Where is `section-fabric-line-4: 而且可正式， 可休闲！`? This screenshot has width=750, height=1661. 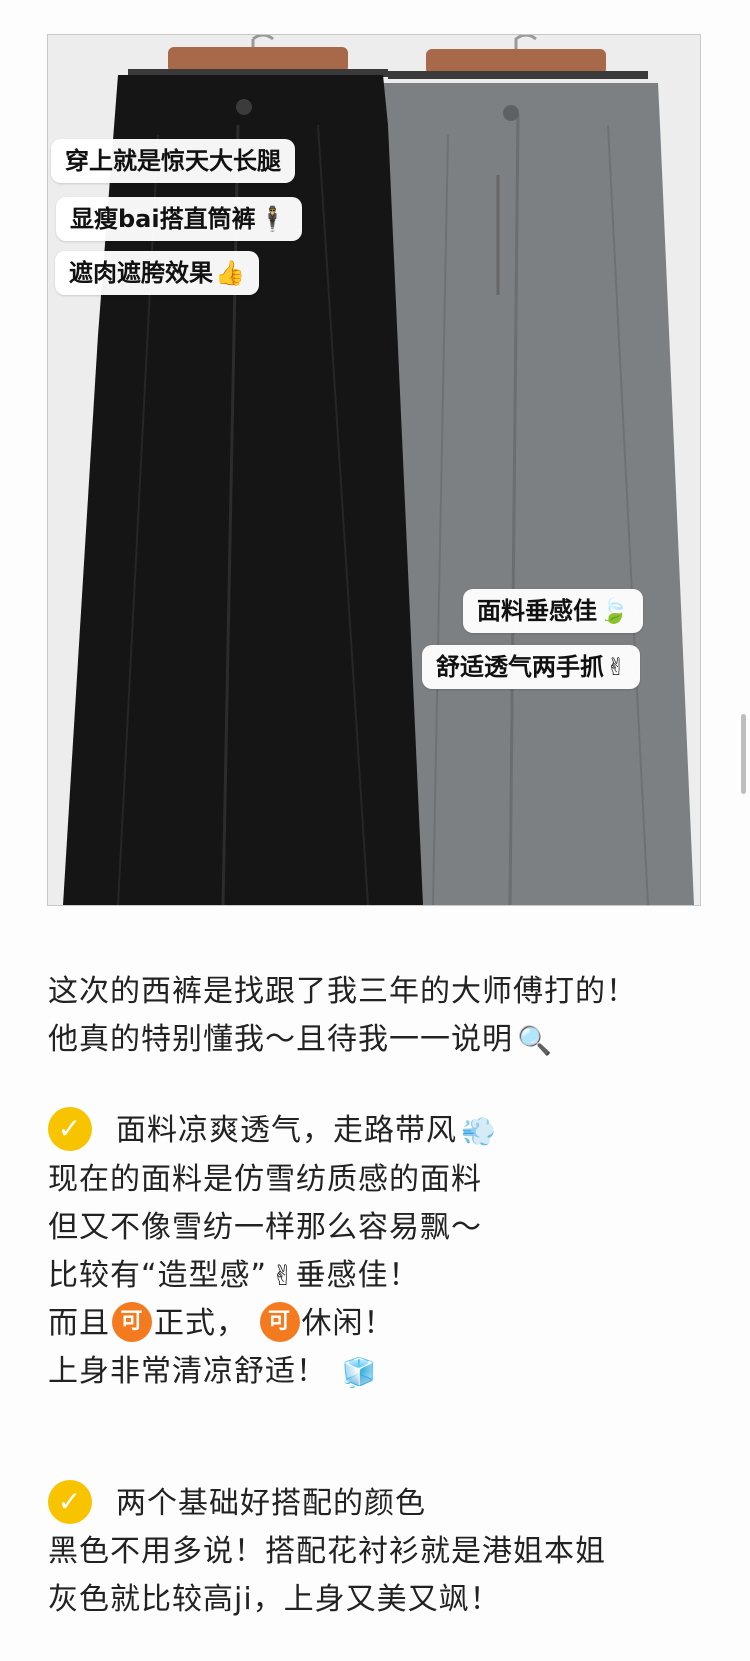
section-fabric-line-4: 而且可正式， 可休闲！ is located at coordinates (272, 1324).